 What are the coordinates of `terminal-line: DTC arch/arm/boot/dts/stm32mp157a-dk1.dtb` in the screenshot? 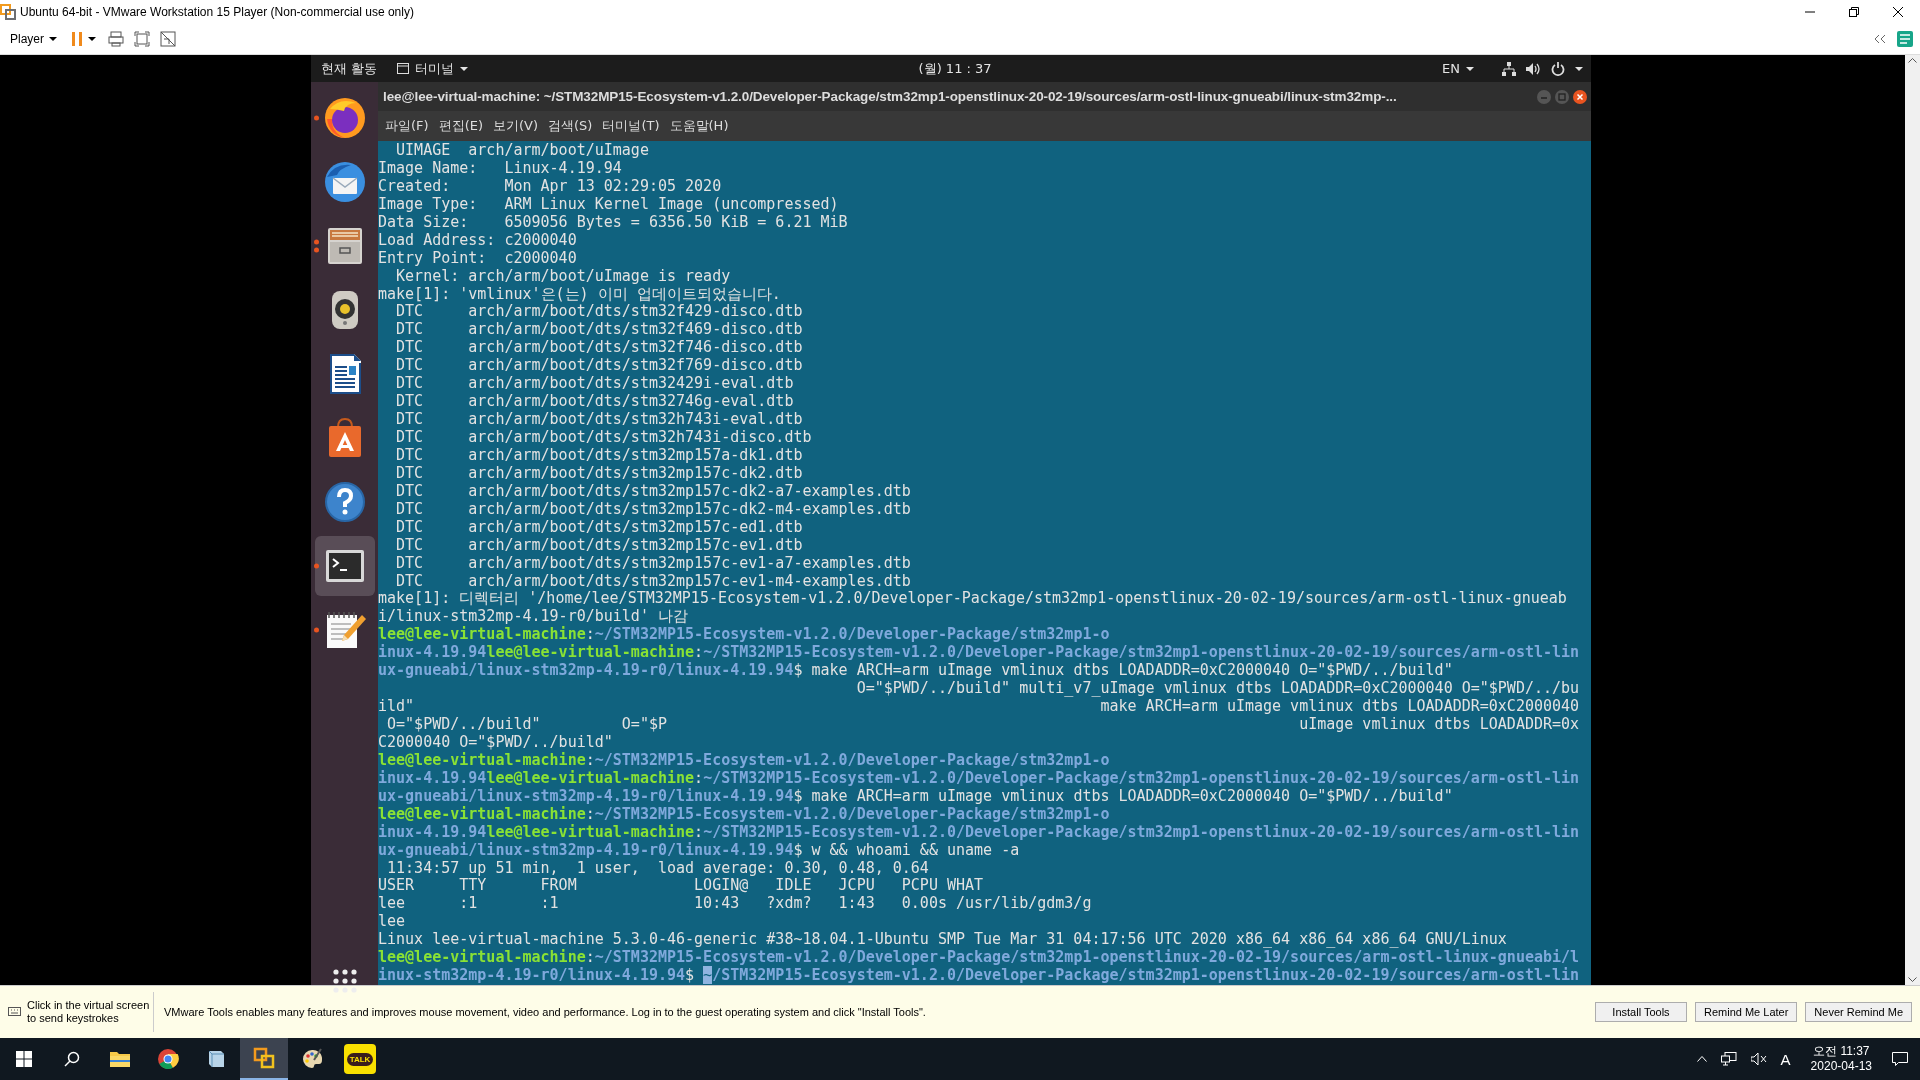 It's located at (599, 455).